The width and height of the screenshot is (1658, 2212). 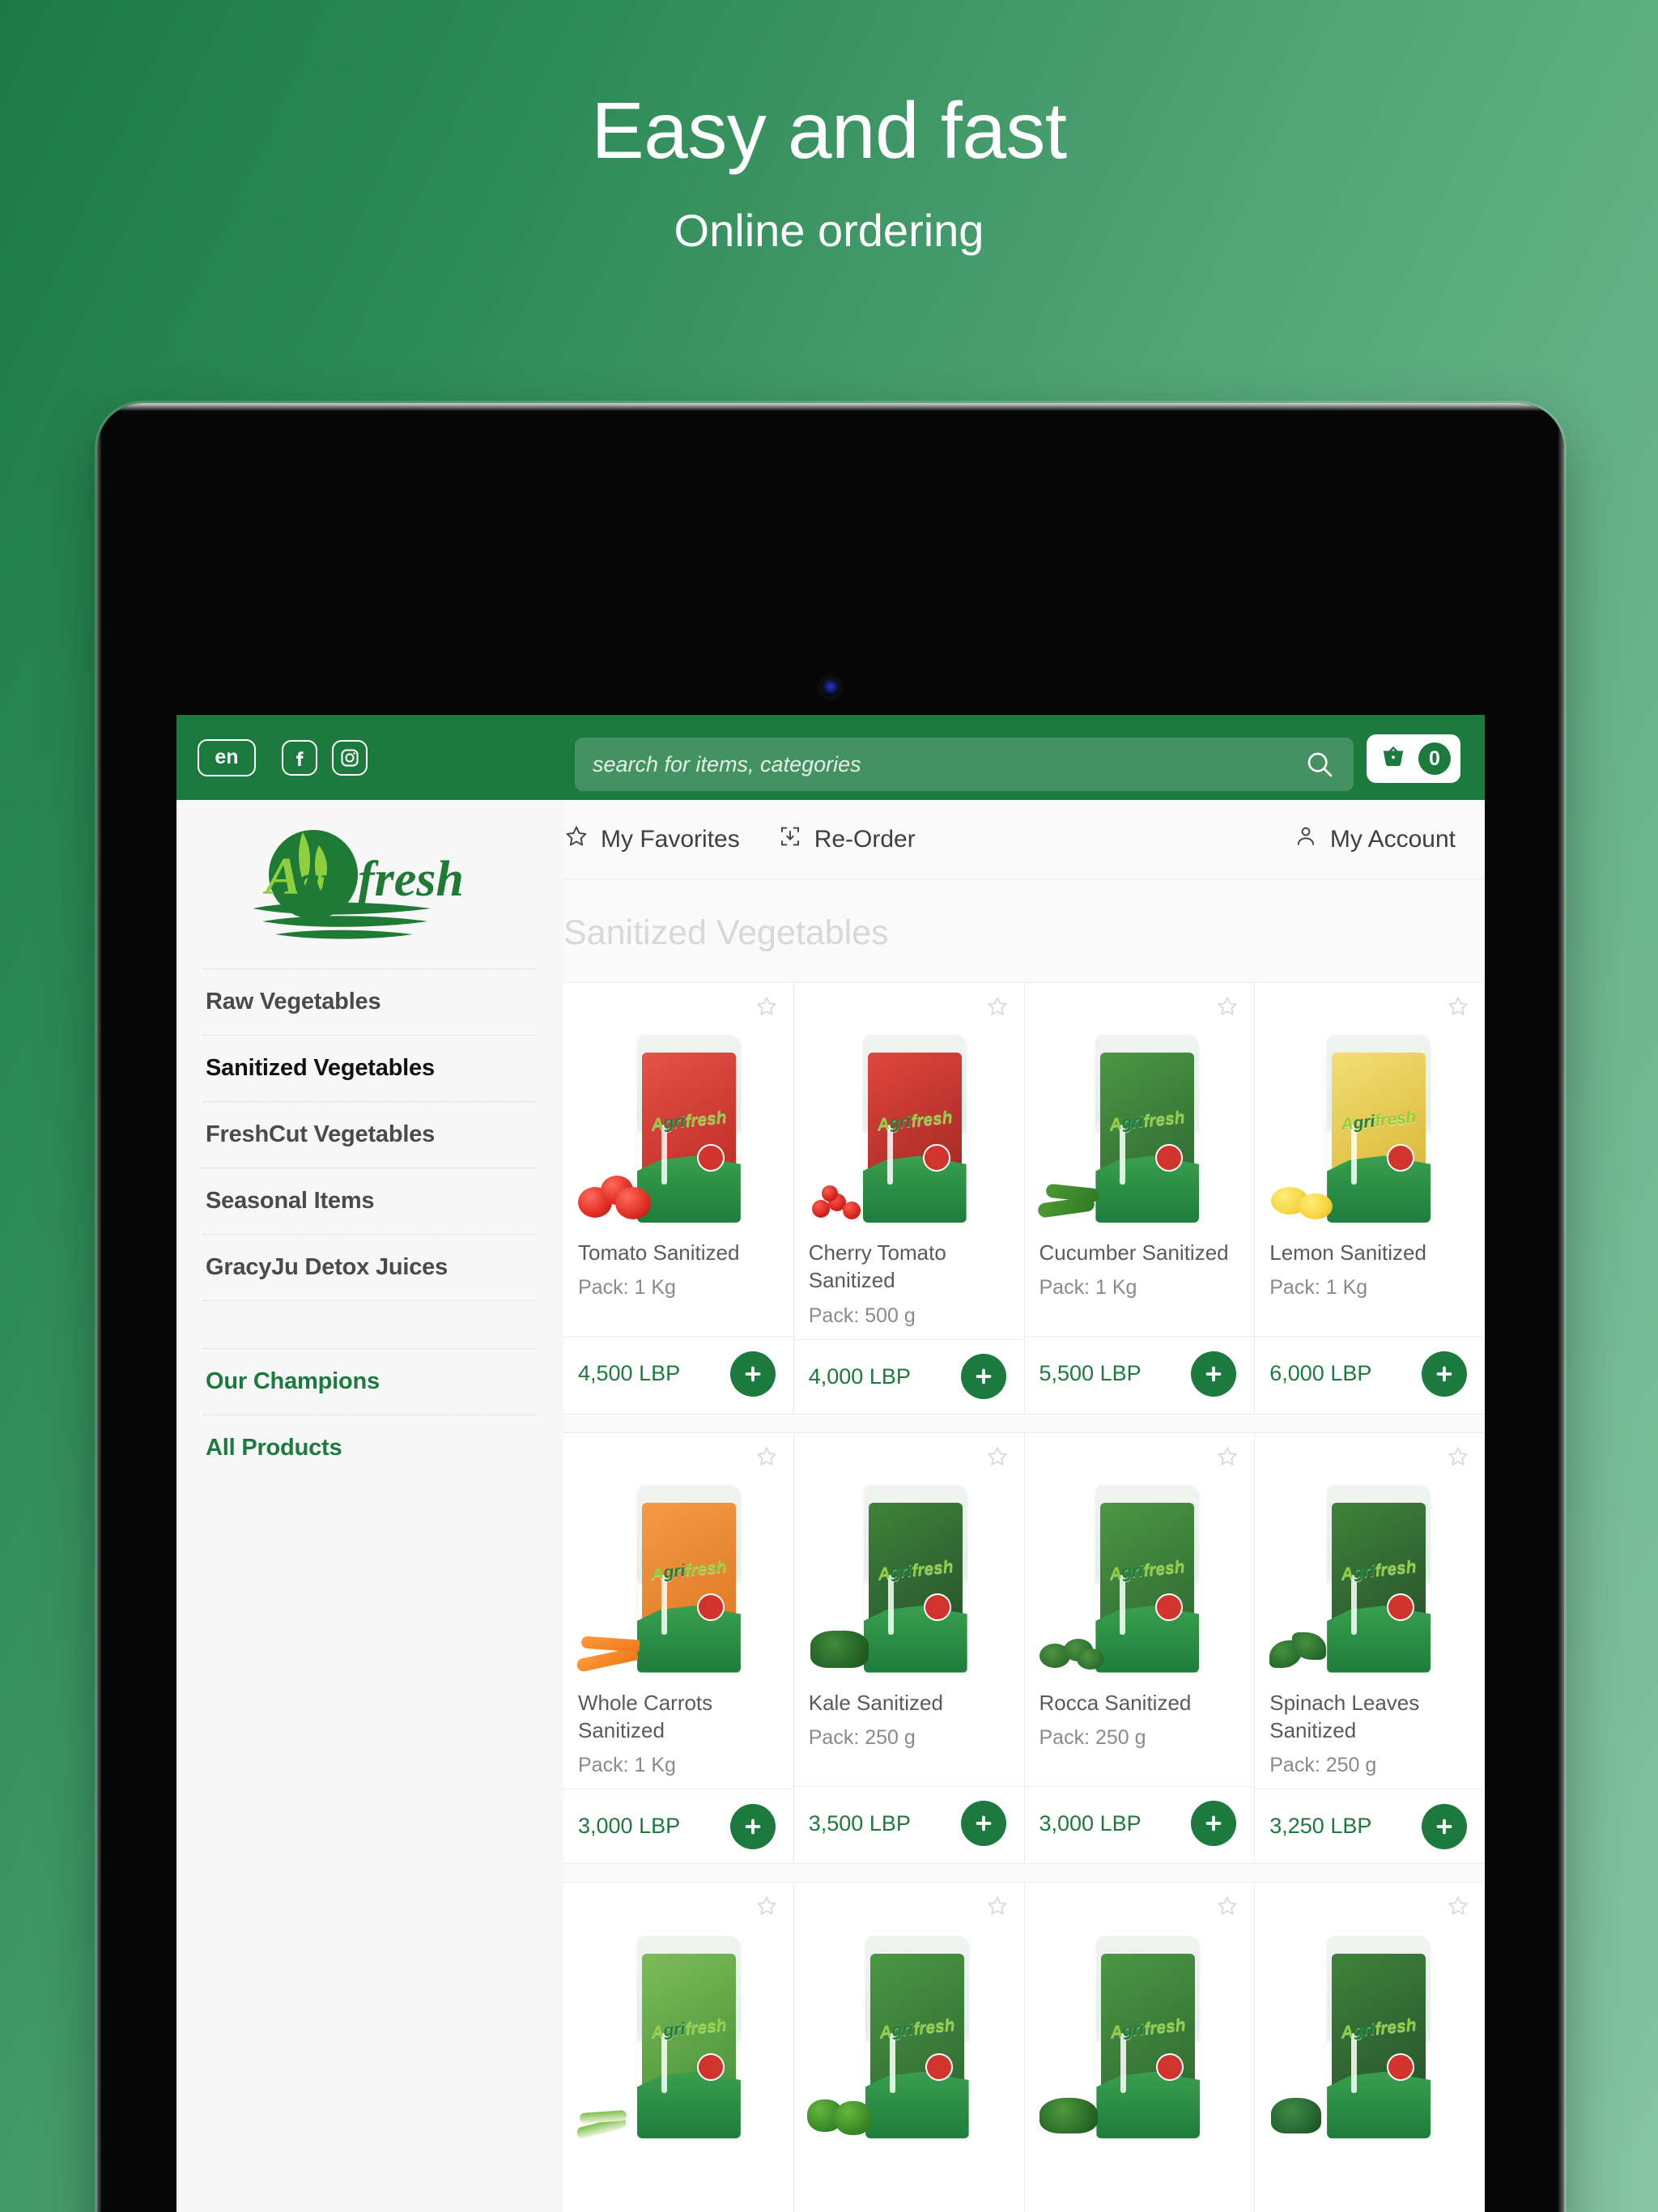 I want to click on product-name: Kale Sanitized, so click(x=875, y=1703).